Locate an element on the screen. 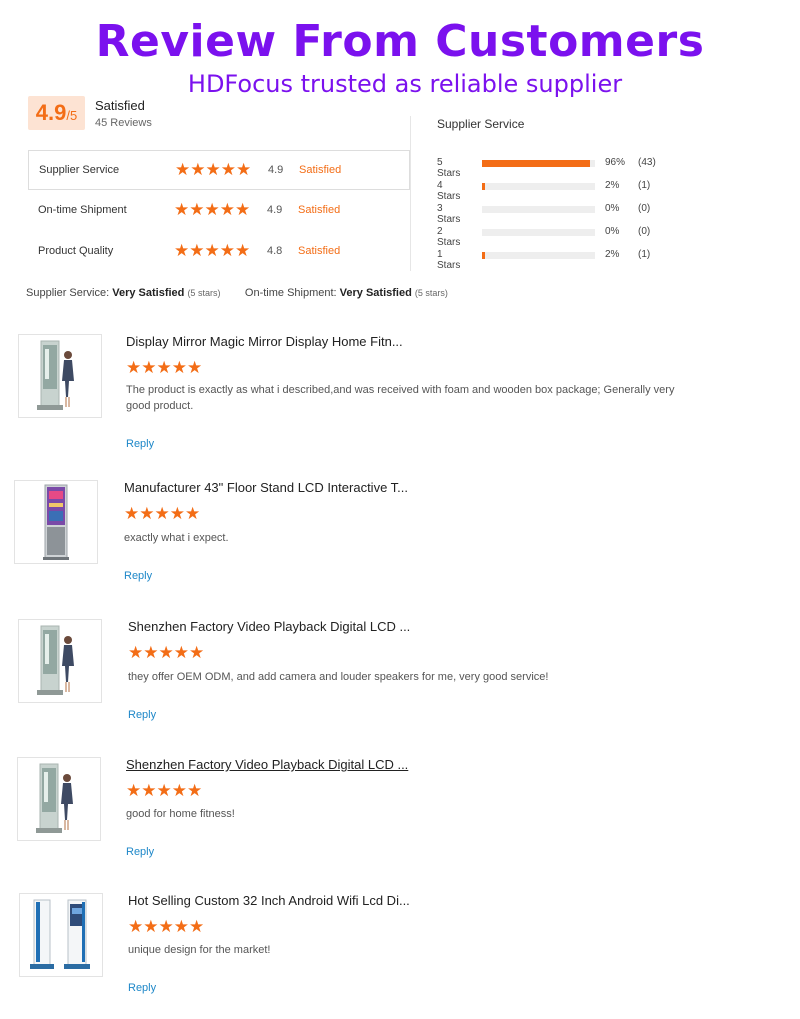  review-text: exactly what i expect. is located at coordinates (176, 538).